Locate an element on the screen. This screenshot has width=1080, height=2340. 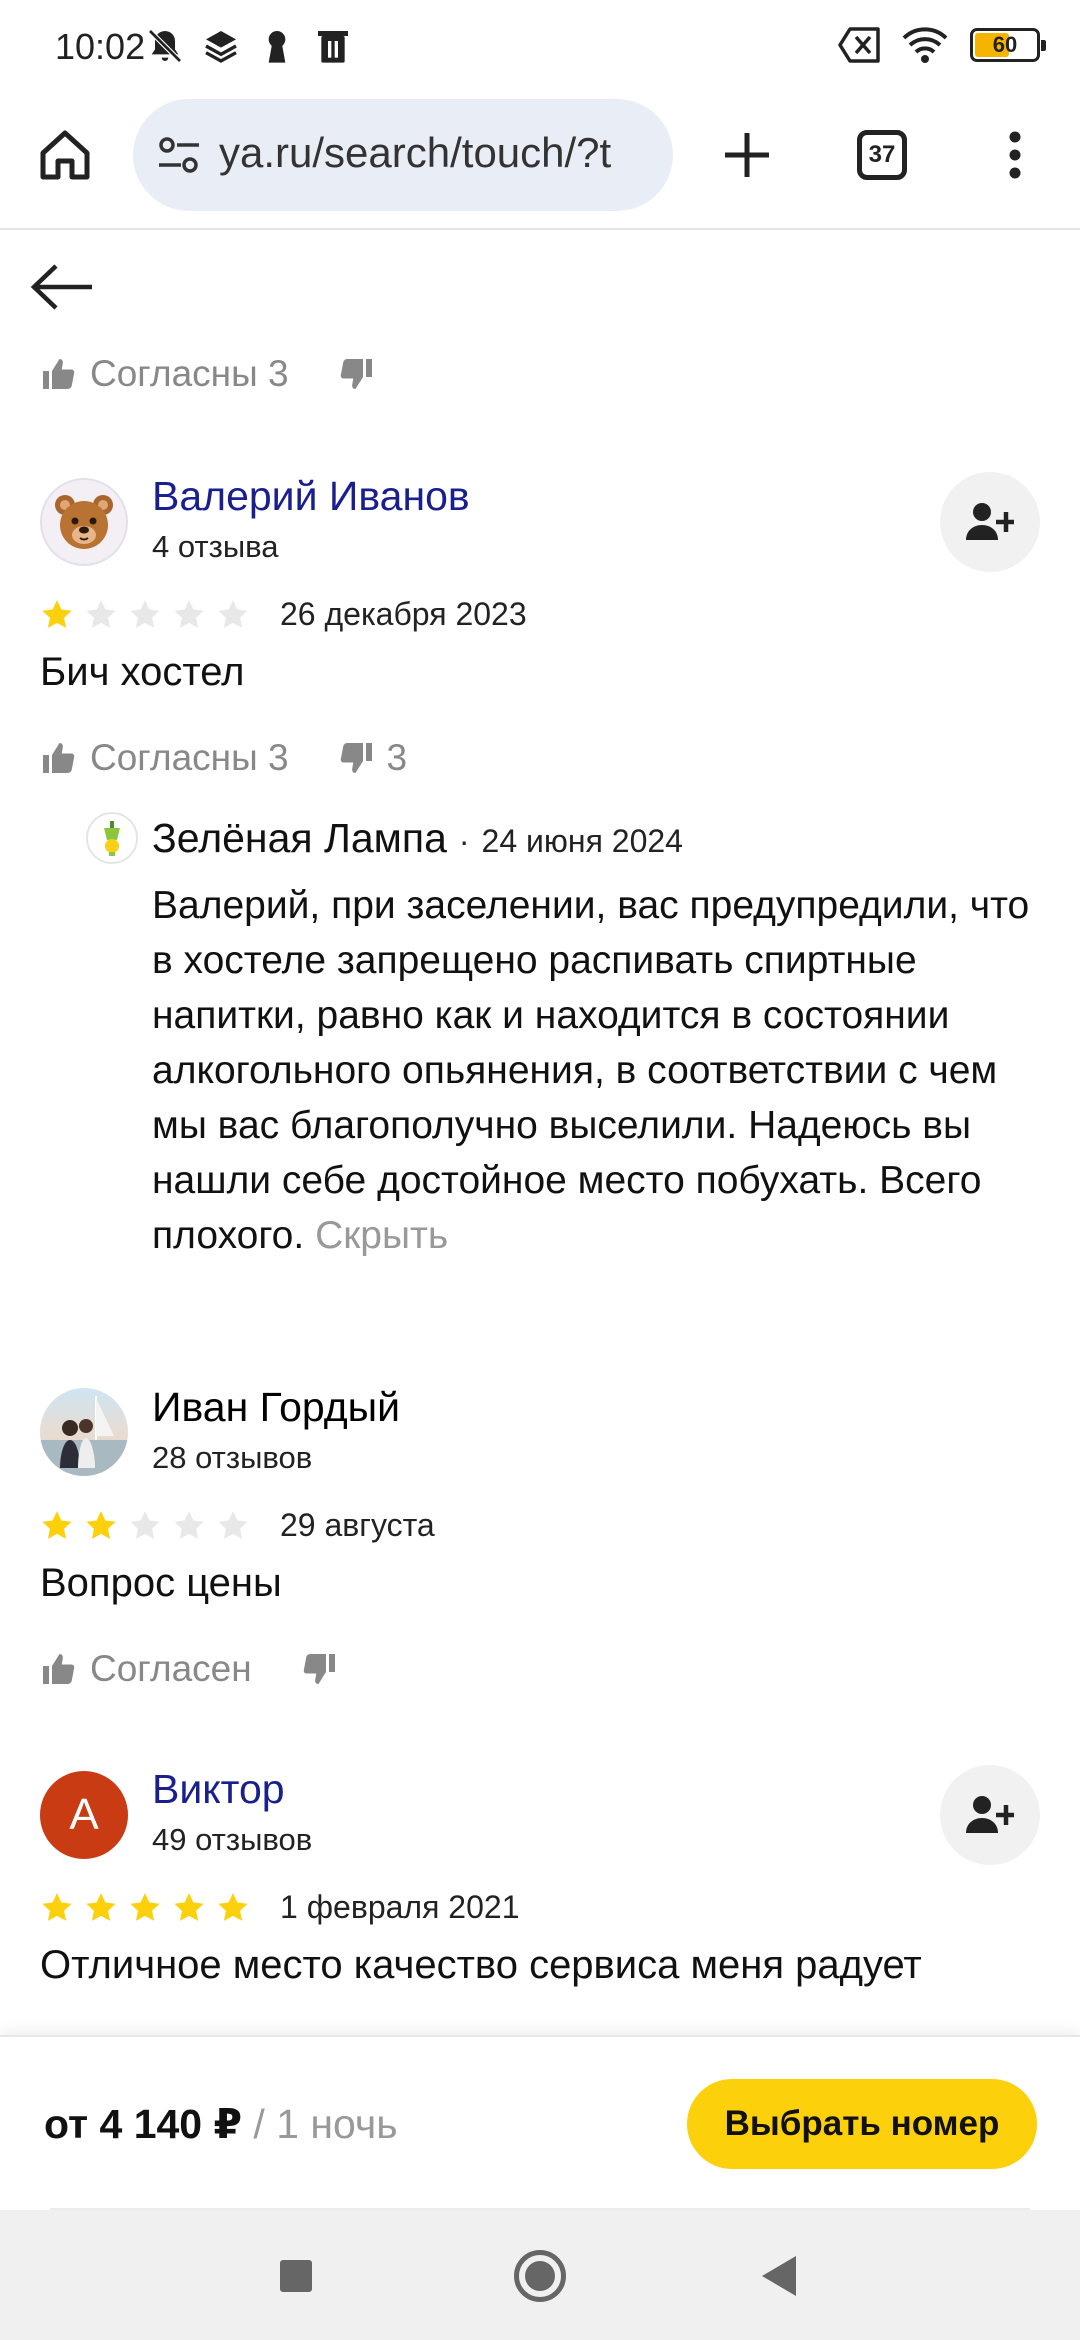
reply-date: 24 июня 2024 is located at coordinates (582, 841).